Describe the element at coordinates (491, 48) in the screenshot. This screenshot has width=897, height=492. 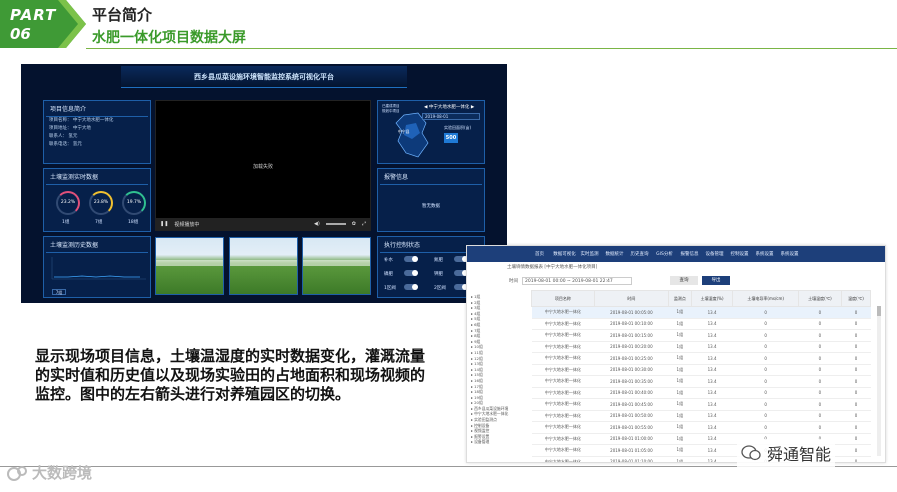
I see `header-divider` at that location.